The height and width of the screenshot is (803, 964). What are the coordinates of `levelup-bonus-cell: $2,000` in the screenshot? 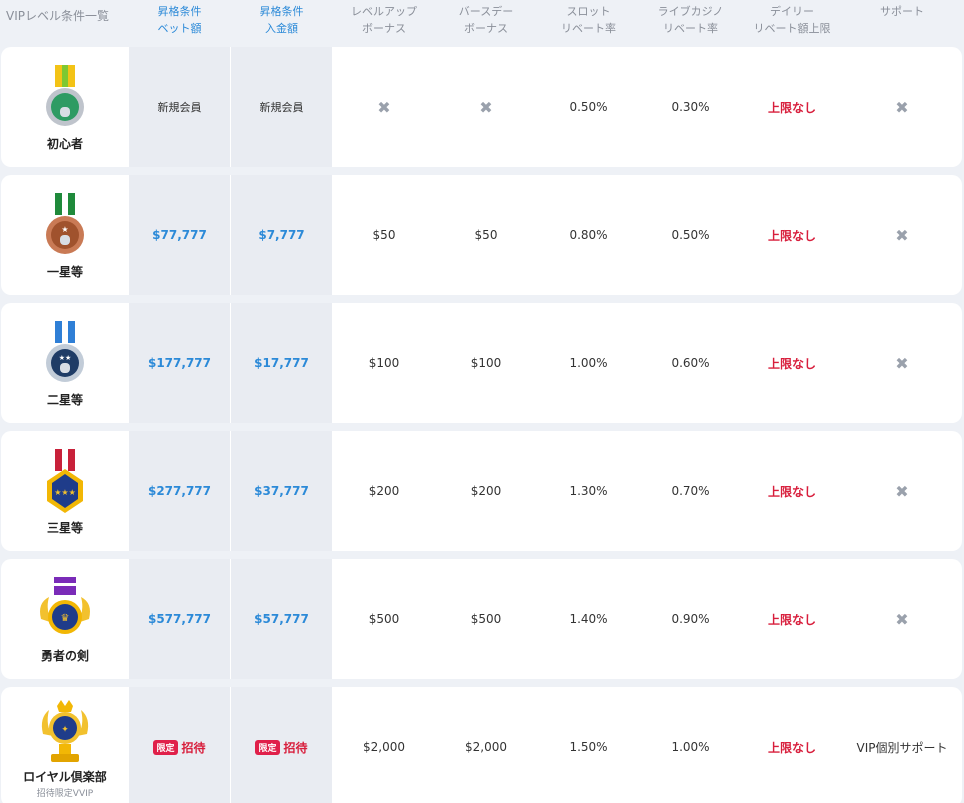 It's located at (384, 745).